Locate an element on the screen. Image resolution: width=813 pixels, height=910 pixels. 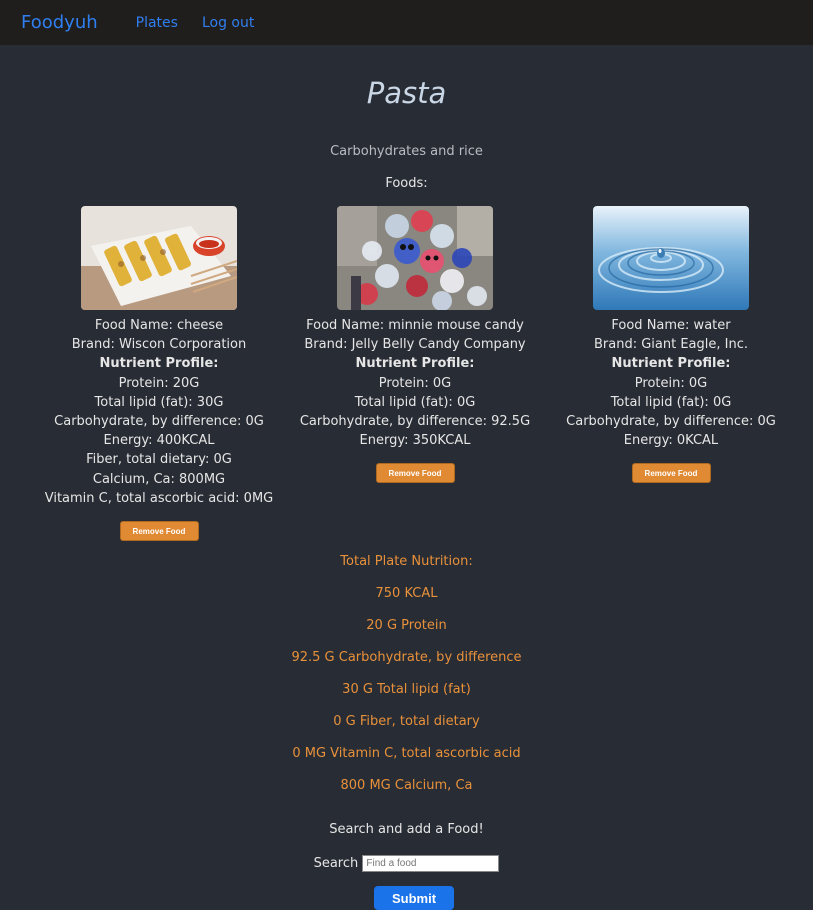
total-item: 30 G Total lipid (fat) is located at coordinates (406, 689).